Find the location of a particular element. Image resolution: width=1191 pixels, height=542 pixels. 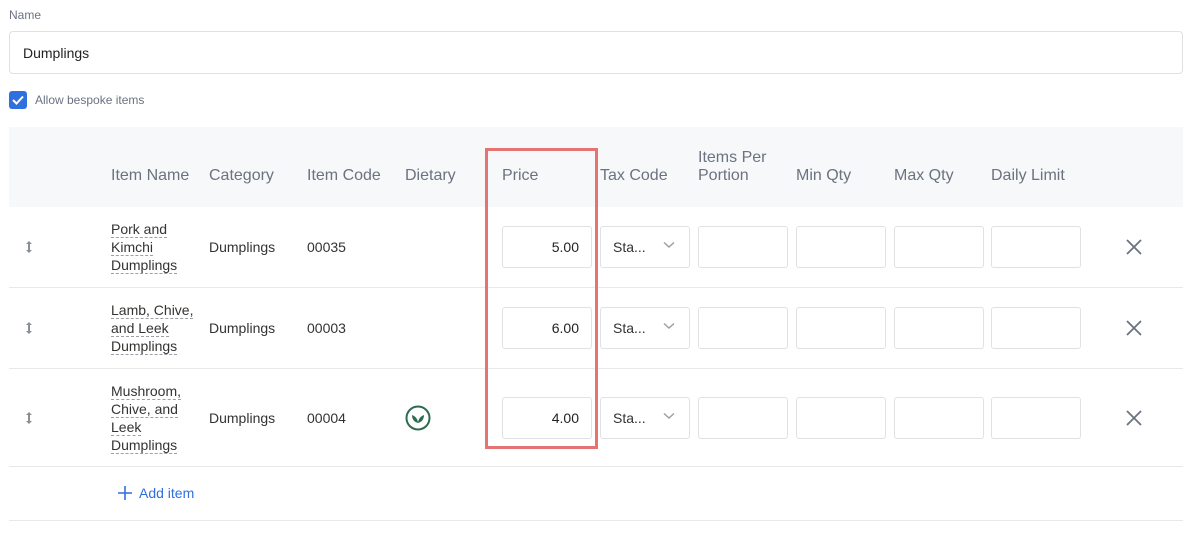

header-category: Category is located at coordinates (241, 175).